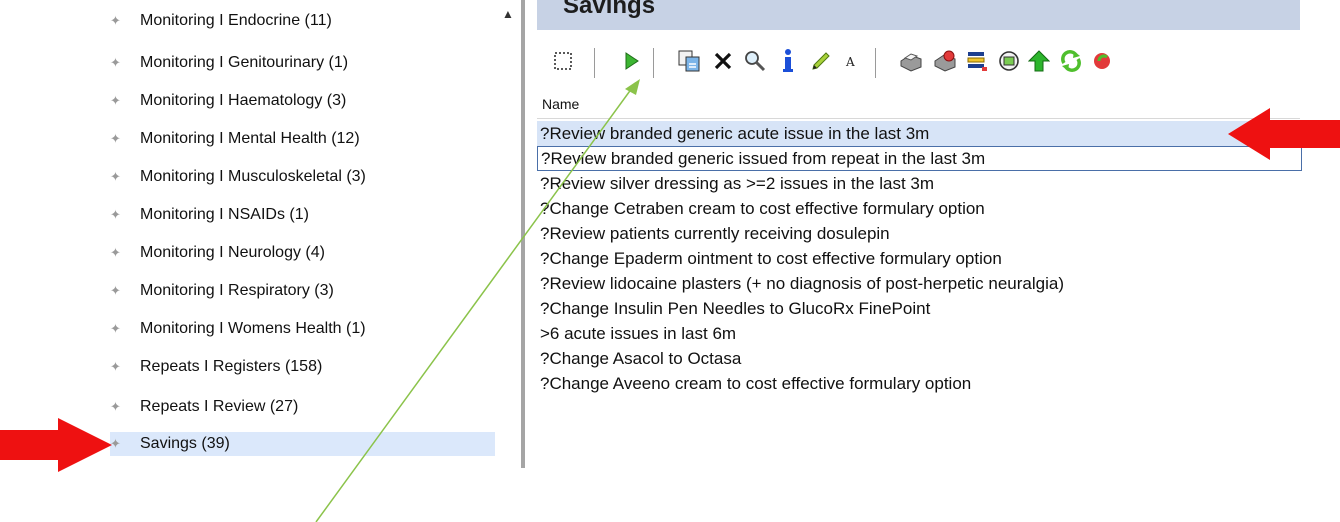 Image resolution: width=1340 pixels, height=522 pixels. Describe the element at coordinates (632, 87) in the screenshot. I see `pointer-arrowhead` at that location.